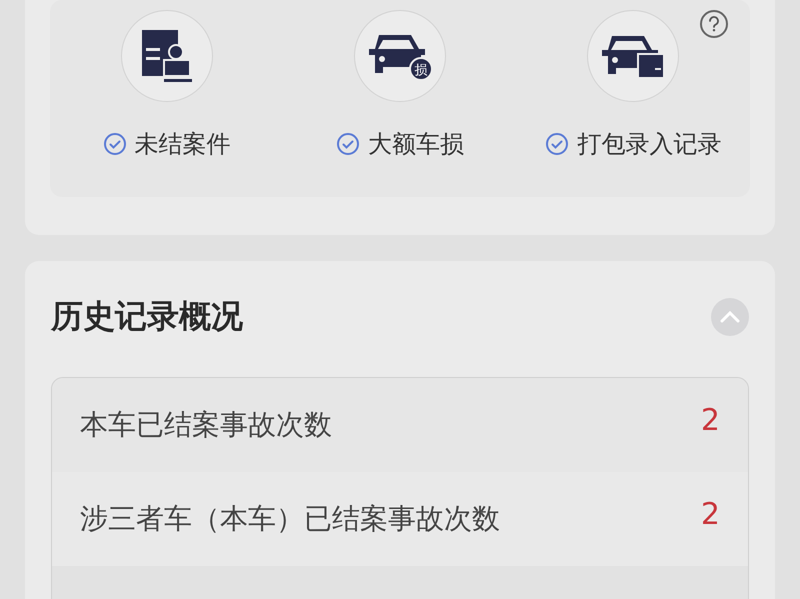 The image size is (800, 599). What do you see at coordinates (416, 144) in the screenshot?
I see `feature-label: 大额车损` at bounding box center [416, 144].